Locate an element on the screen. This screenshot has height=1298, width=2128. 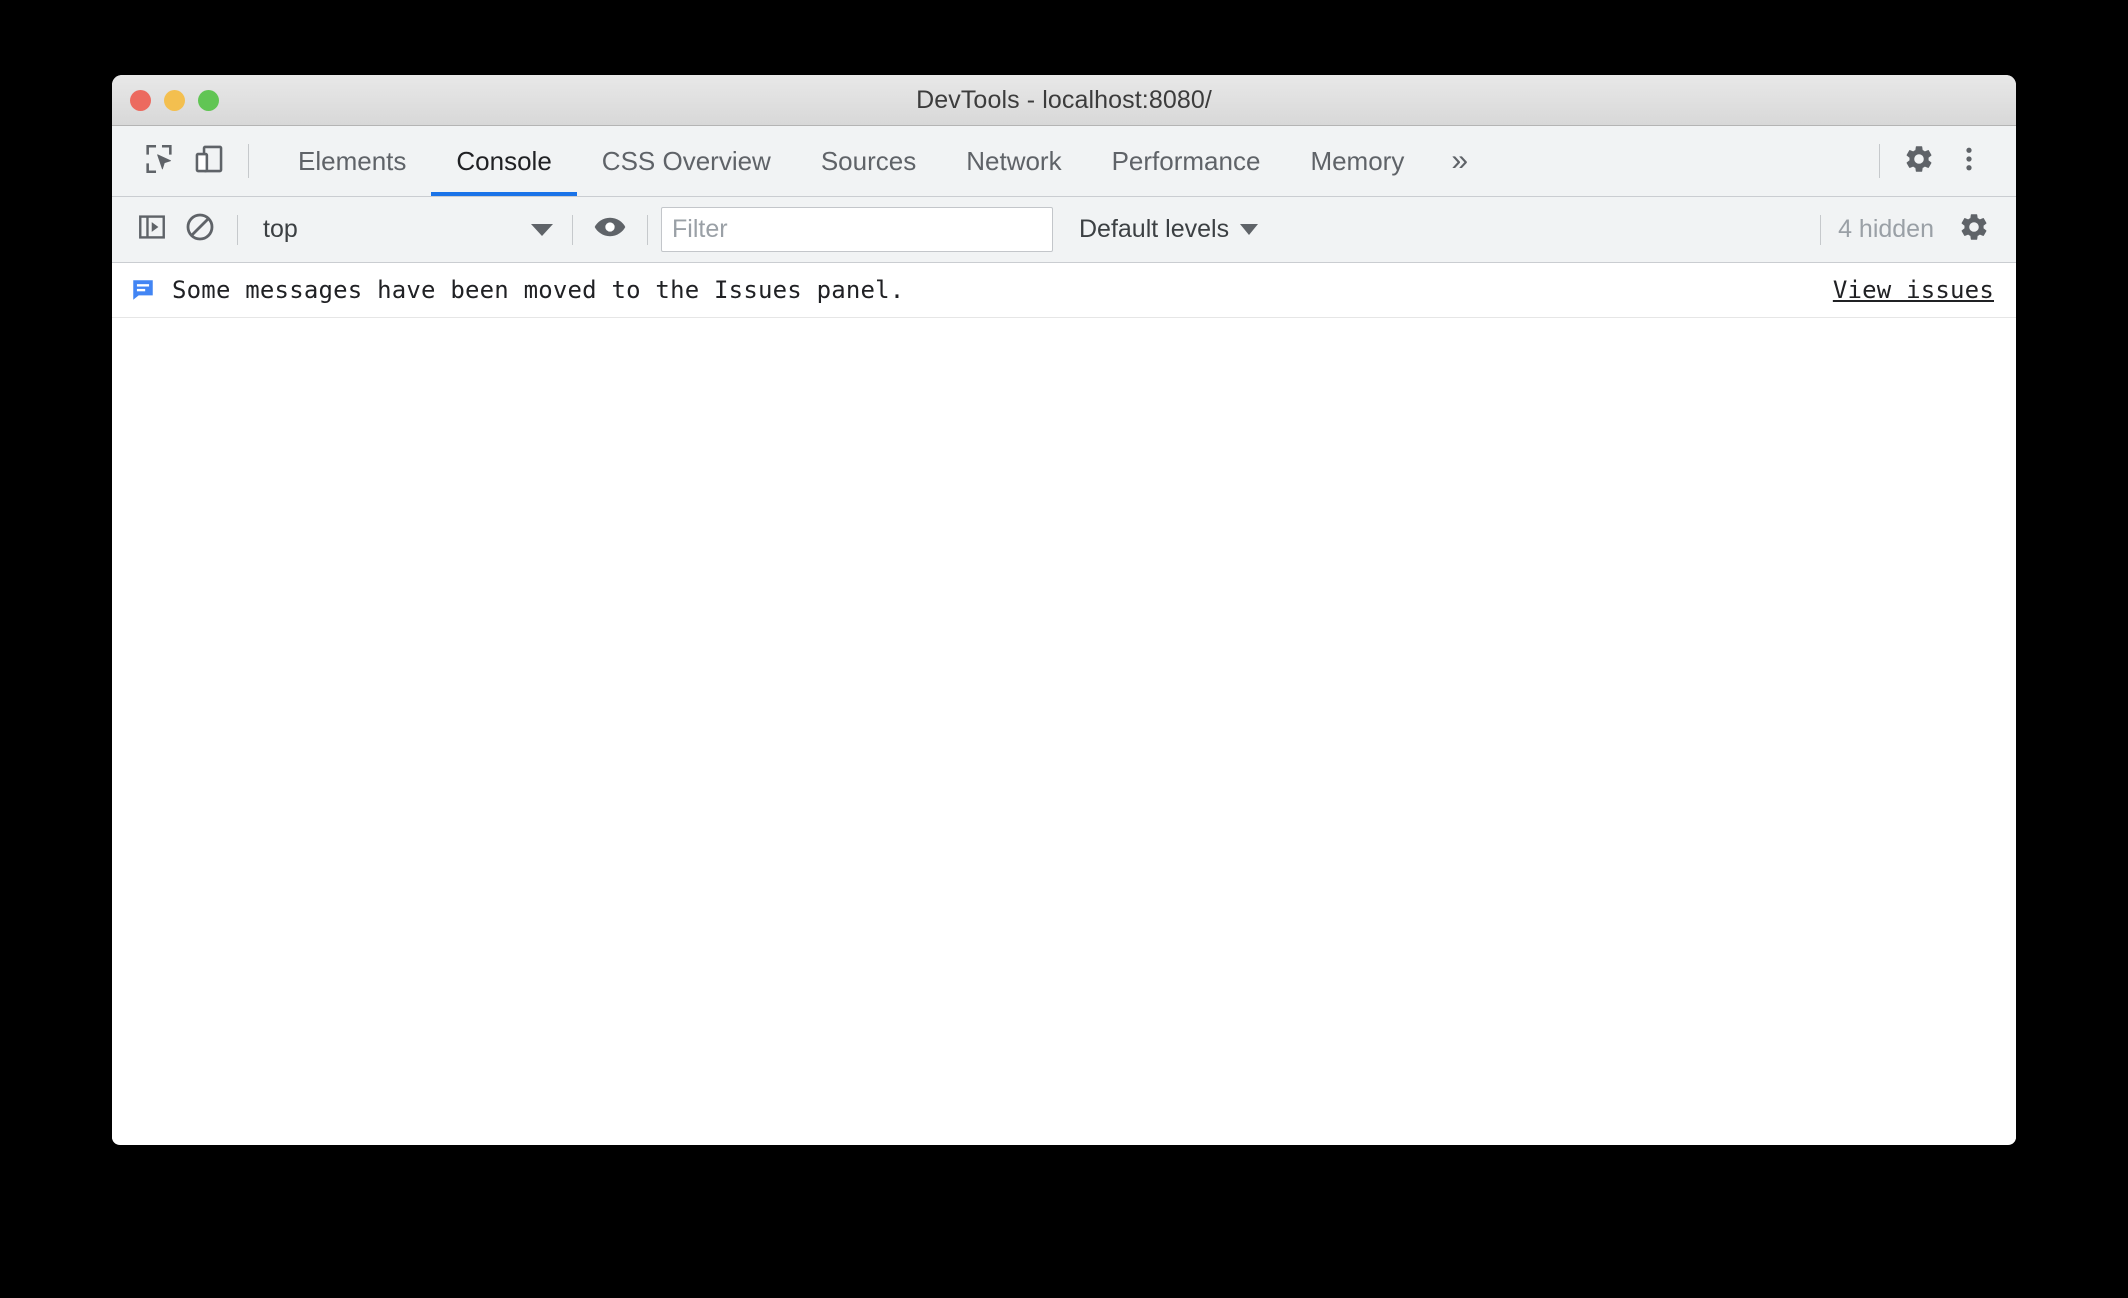
console-sidebar-icon is located at coordinates (152, 229).